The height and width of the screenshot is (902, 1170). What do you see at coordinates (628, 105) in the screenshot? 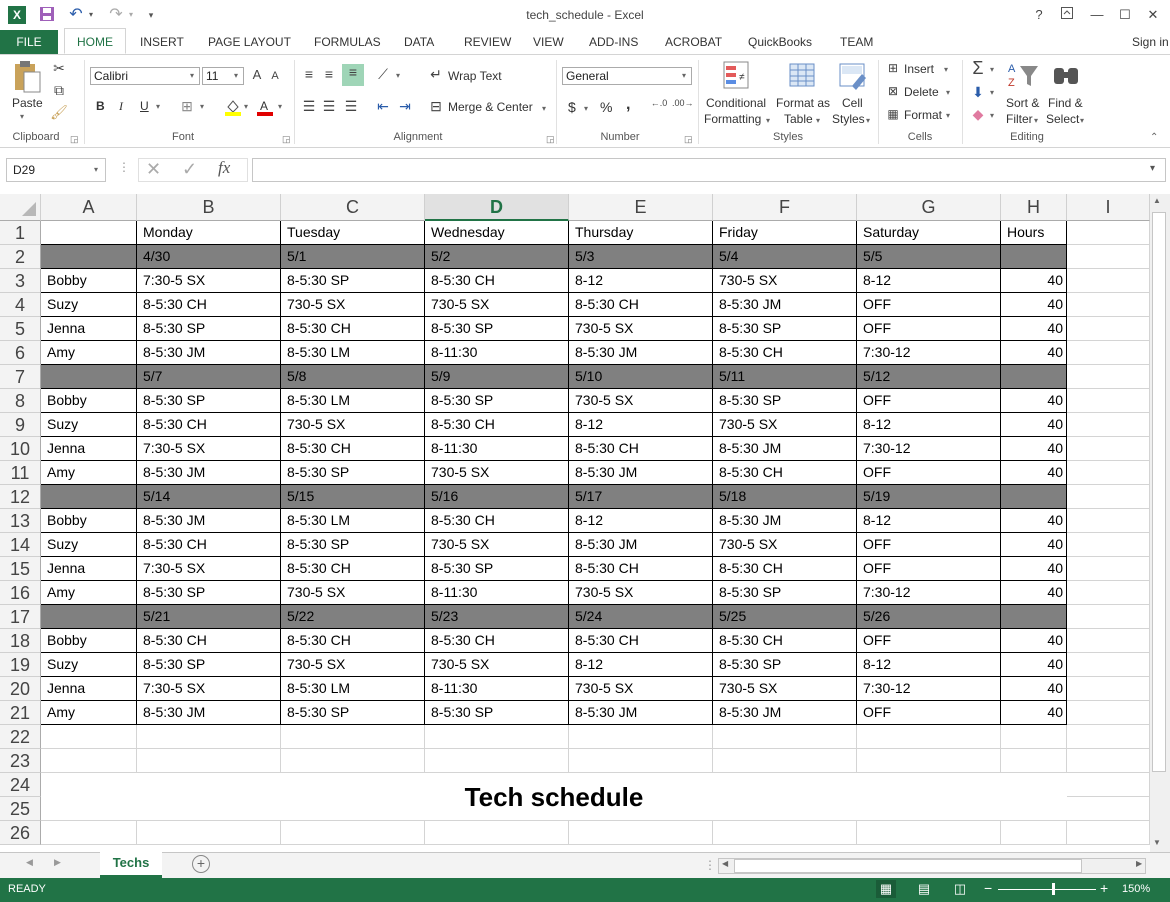
I see `comma-button: ,` at bounding box center [628, 105].